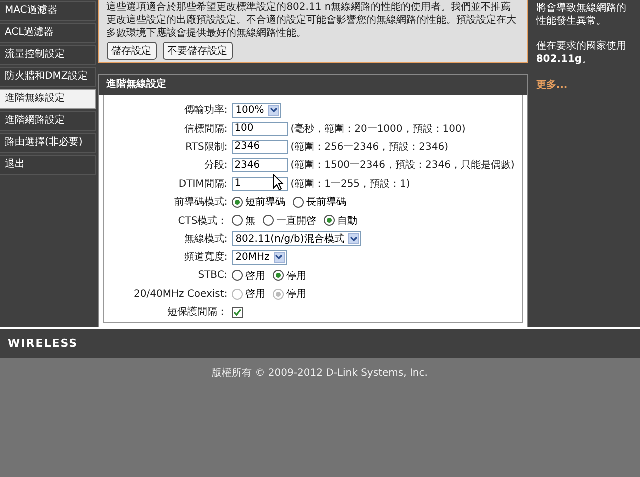 This screenshot has height=477, width=640. I want to click on dropdown: 20MHz, so click(259, 257).